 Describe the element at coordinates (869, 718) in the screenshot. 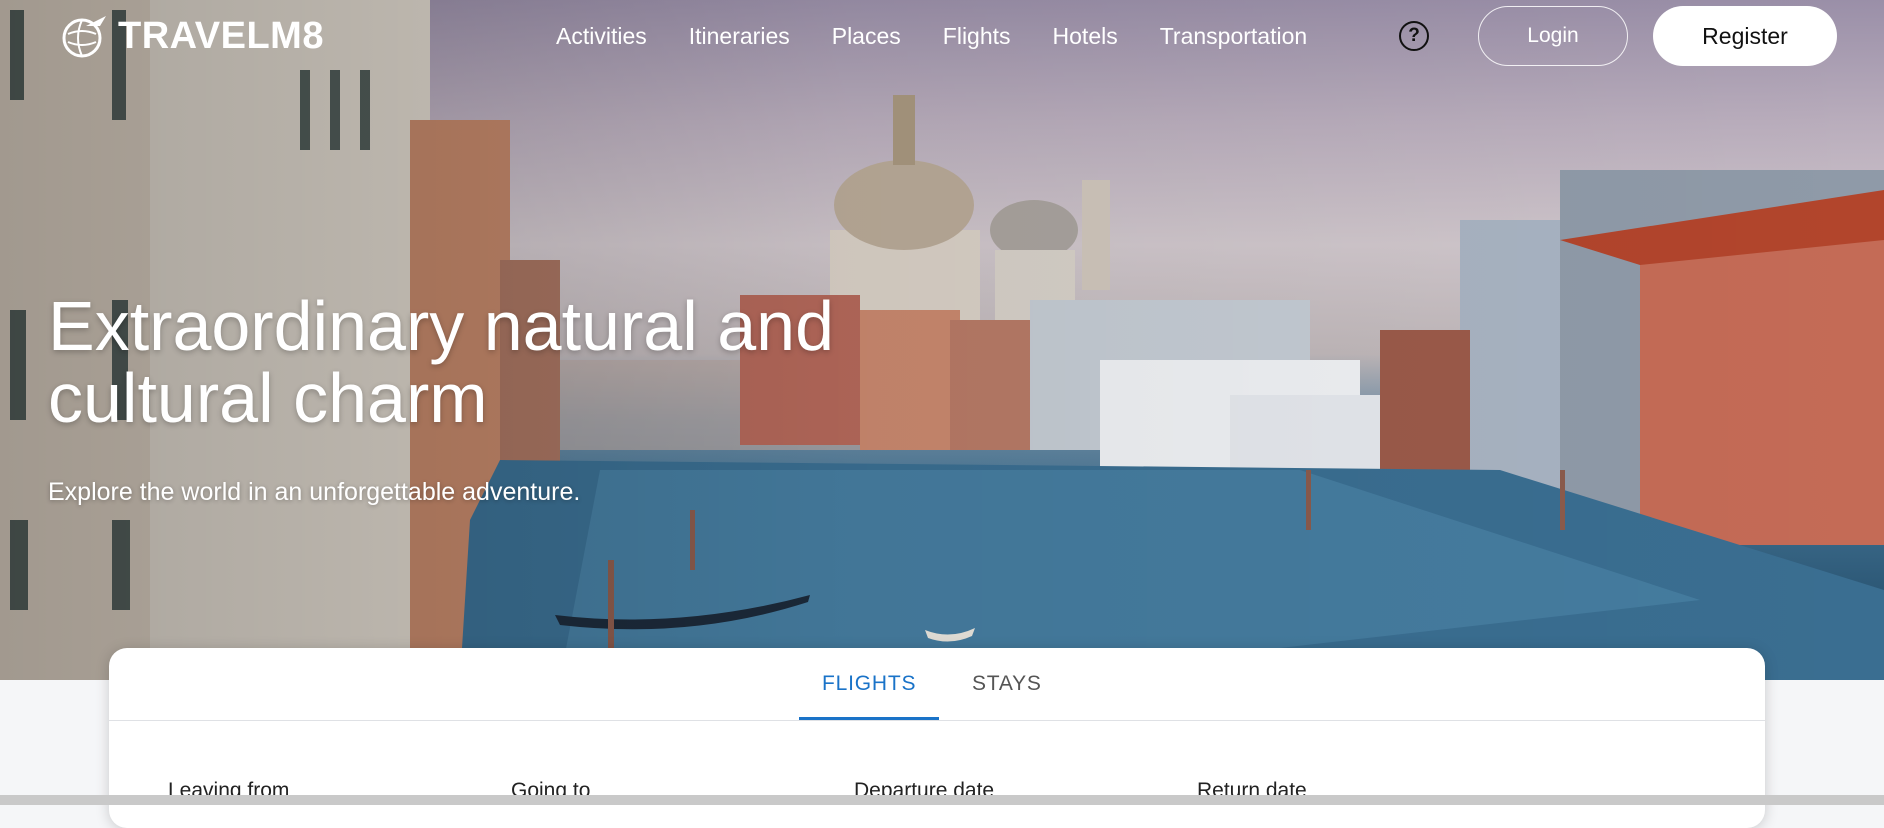

I see `active-tab-indicator` at that location.